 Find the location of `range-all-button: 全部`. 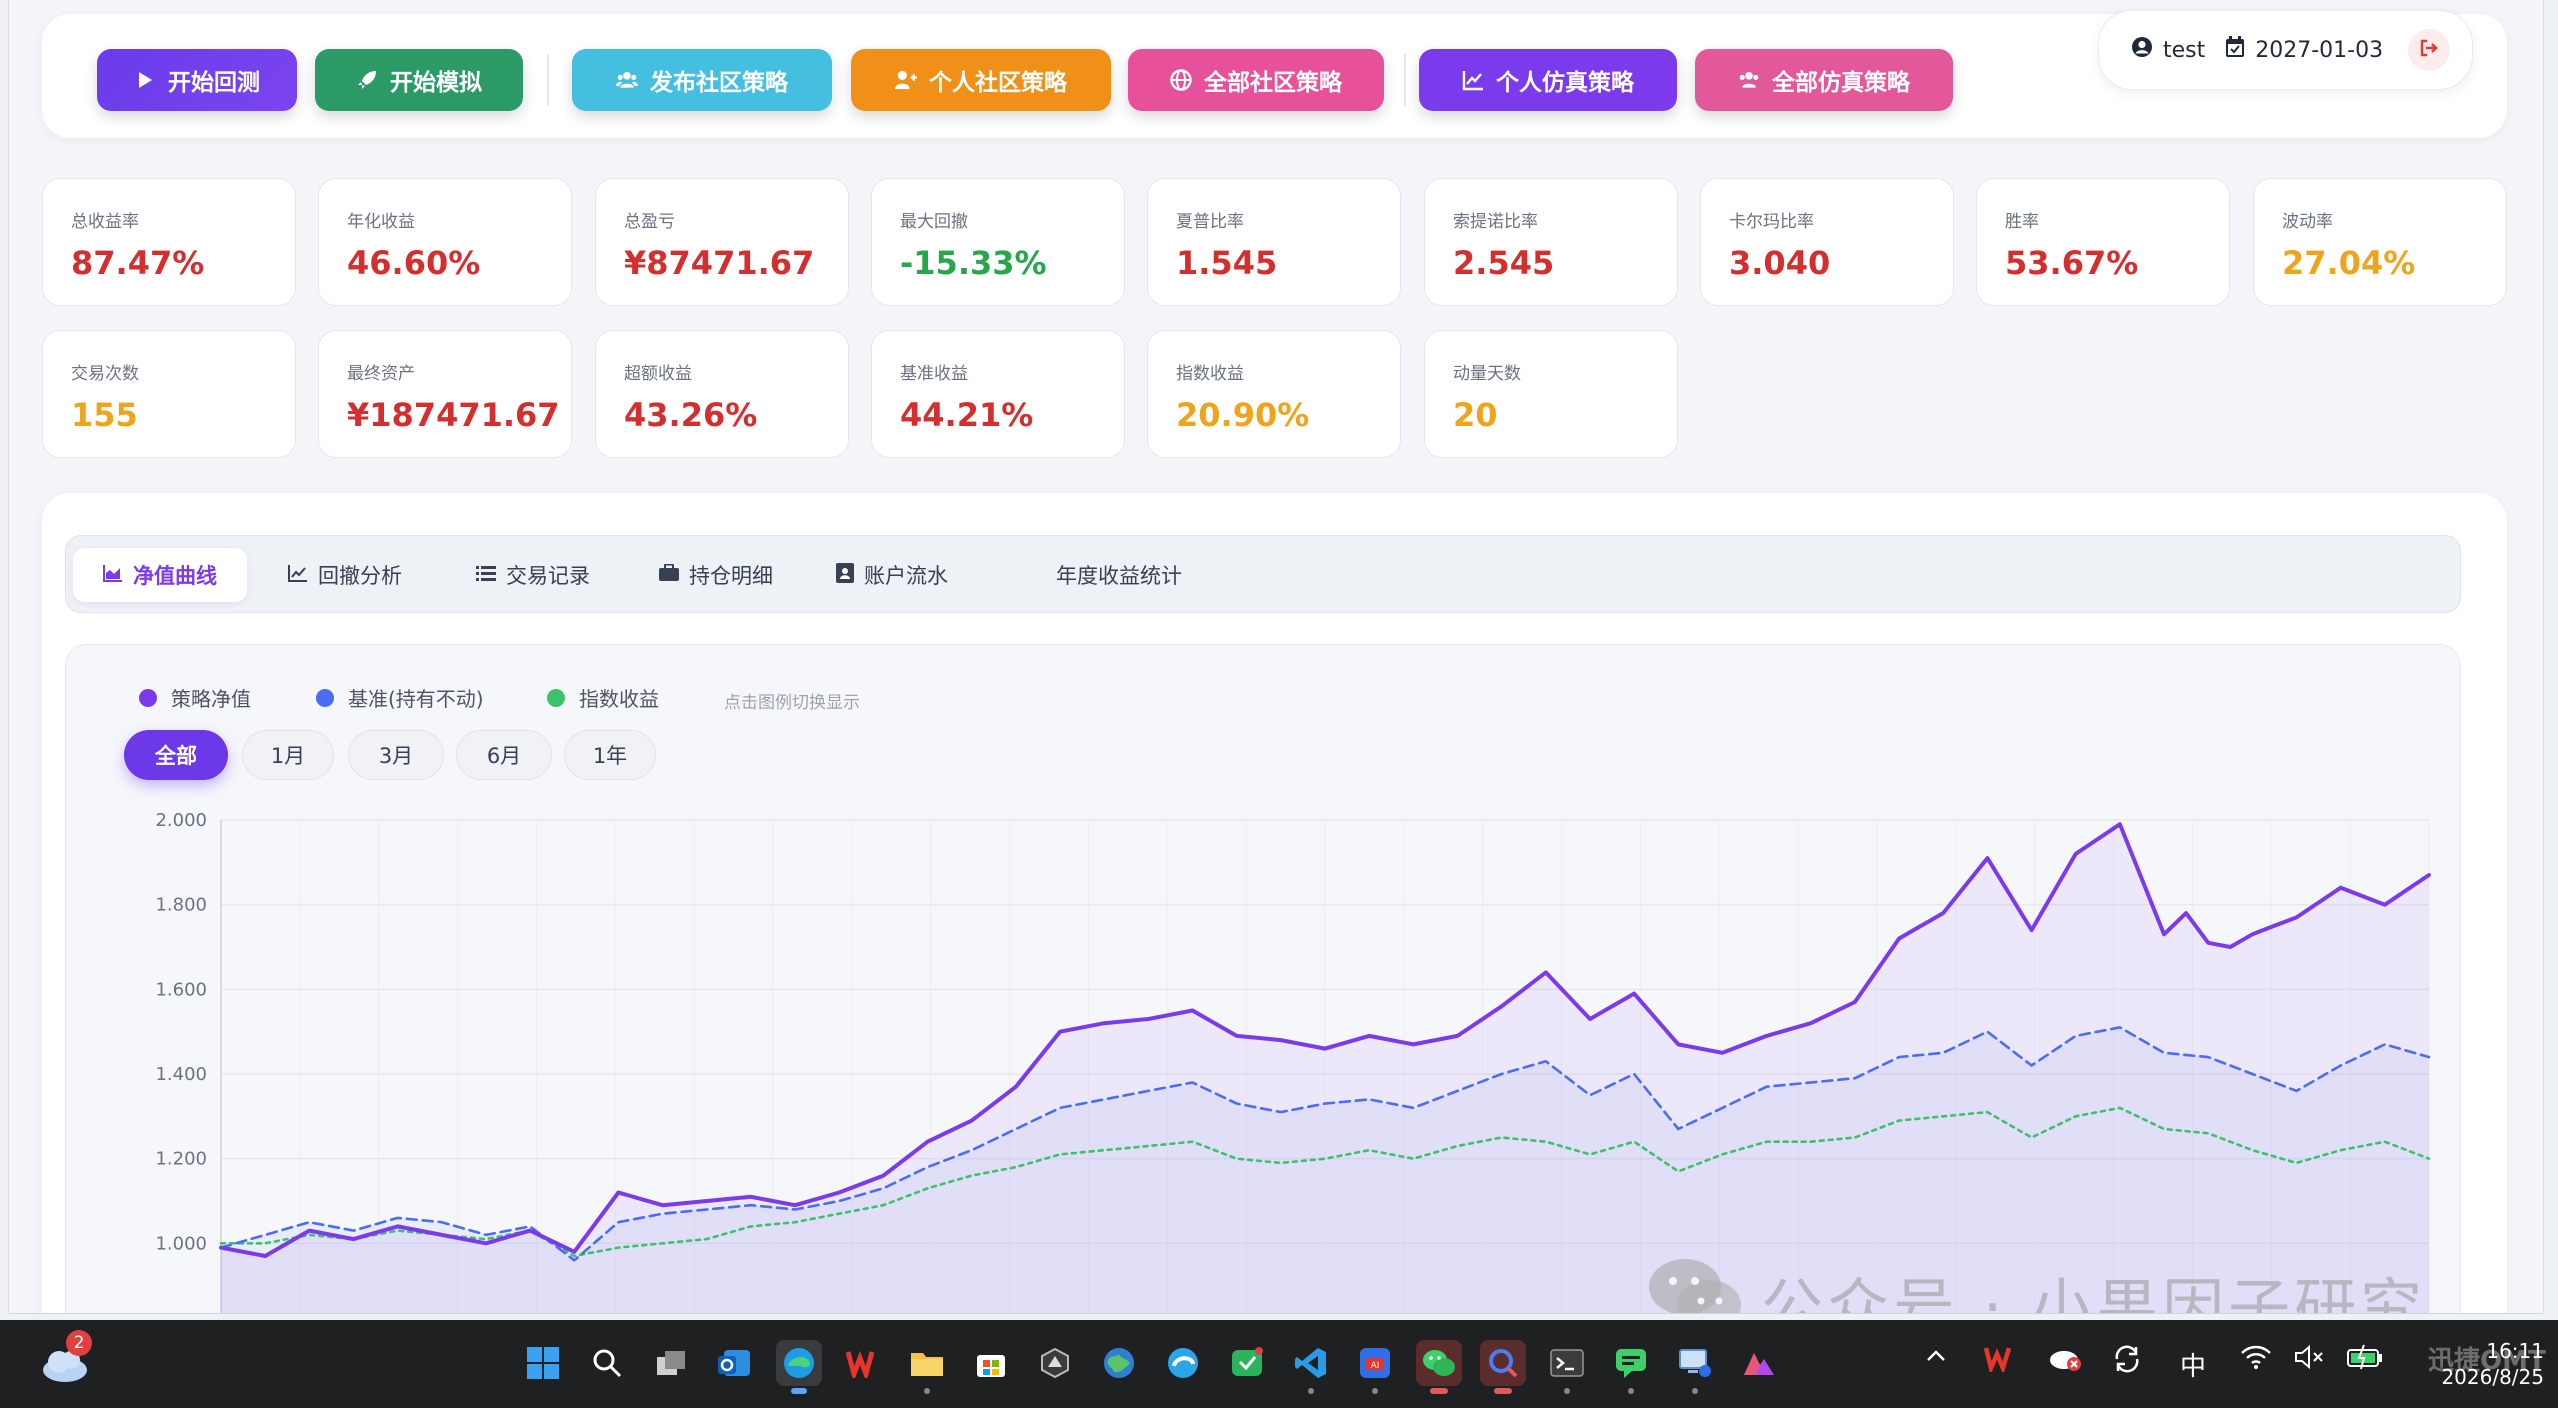

range-all-button: 全部 is located at coordinates (176, 755).